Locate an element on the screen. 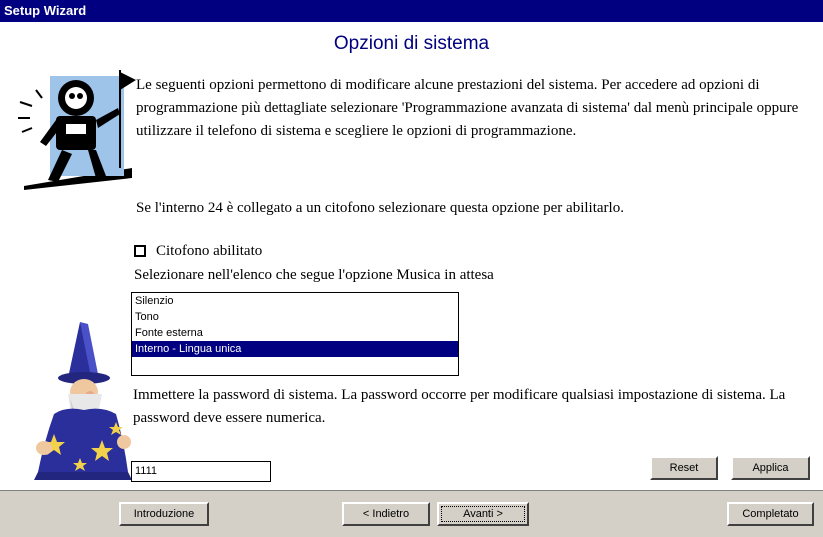 This screenshot has width=823, height=537. list-item: Fonte esterna is located at coordinates (295, 333).